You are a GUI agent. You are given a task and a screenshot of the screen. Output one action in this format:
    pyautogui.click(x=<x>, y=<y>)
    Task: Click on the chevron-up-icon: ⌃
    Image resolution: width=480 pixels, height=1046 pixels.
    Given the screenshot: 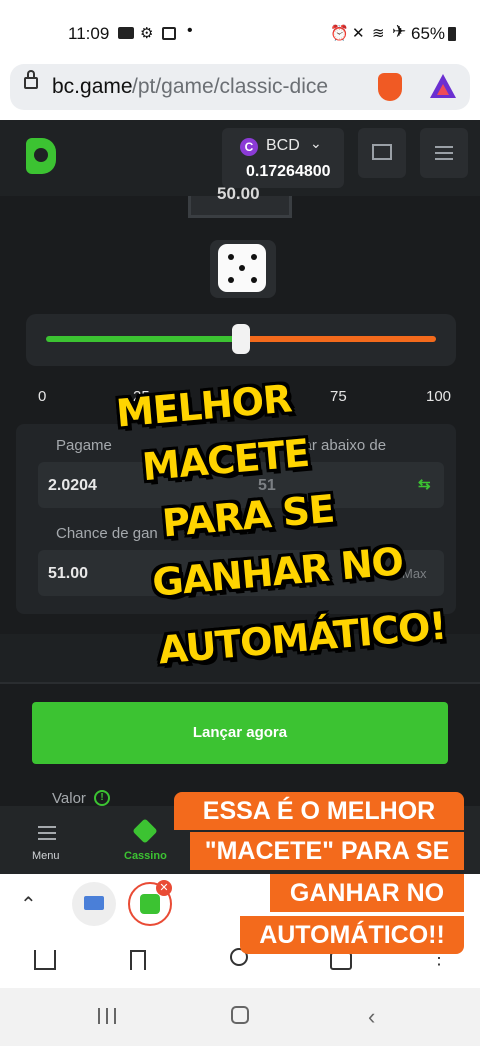 What is the action you would take?
    pyautogui.click(x=28, y=904)
    